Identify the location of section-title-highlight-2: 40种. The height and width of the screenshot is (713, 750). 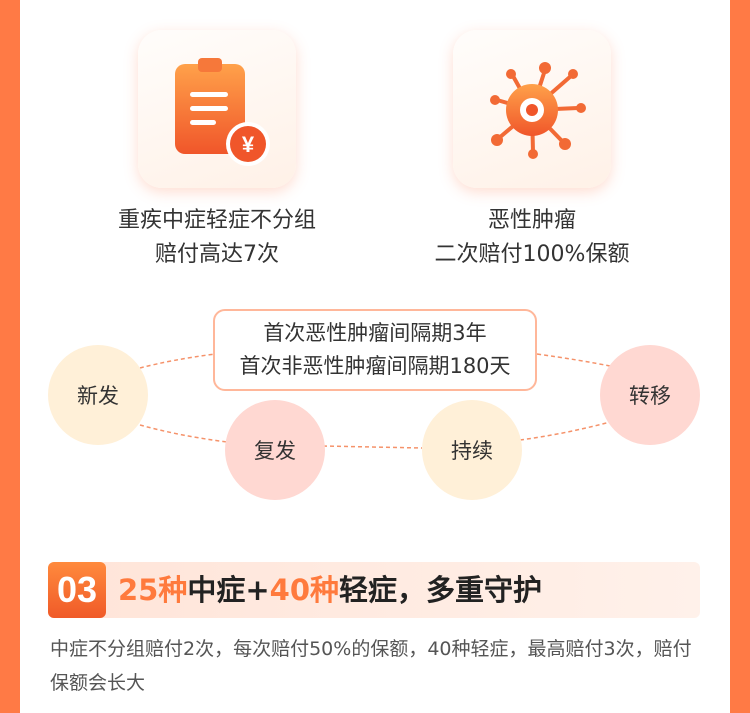
(304, 590).